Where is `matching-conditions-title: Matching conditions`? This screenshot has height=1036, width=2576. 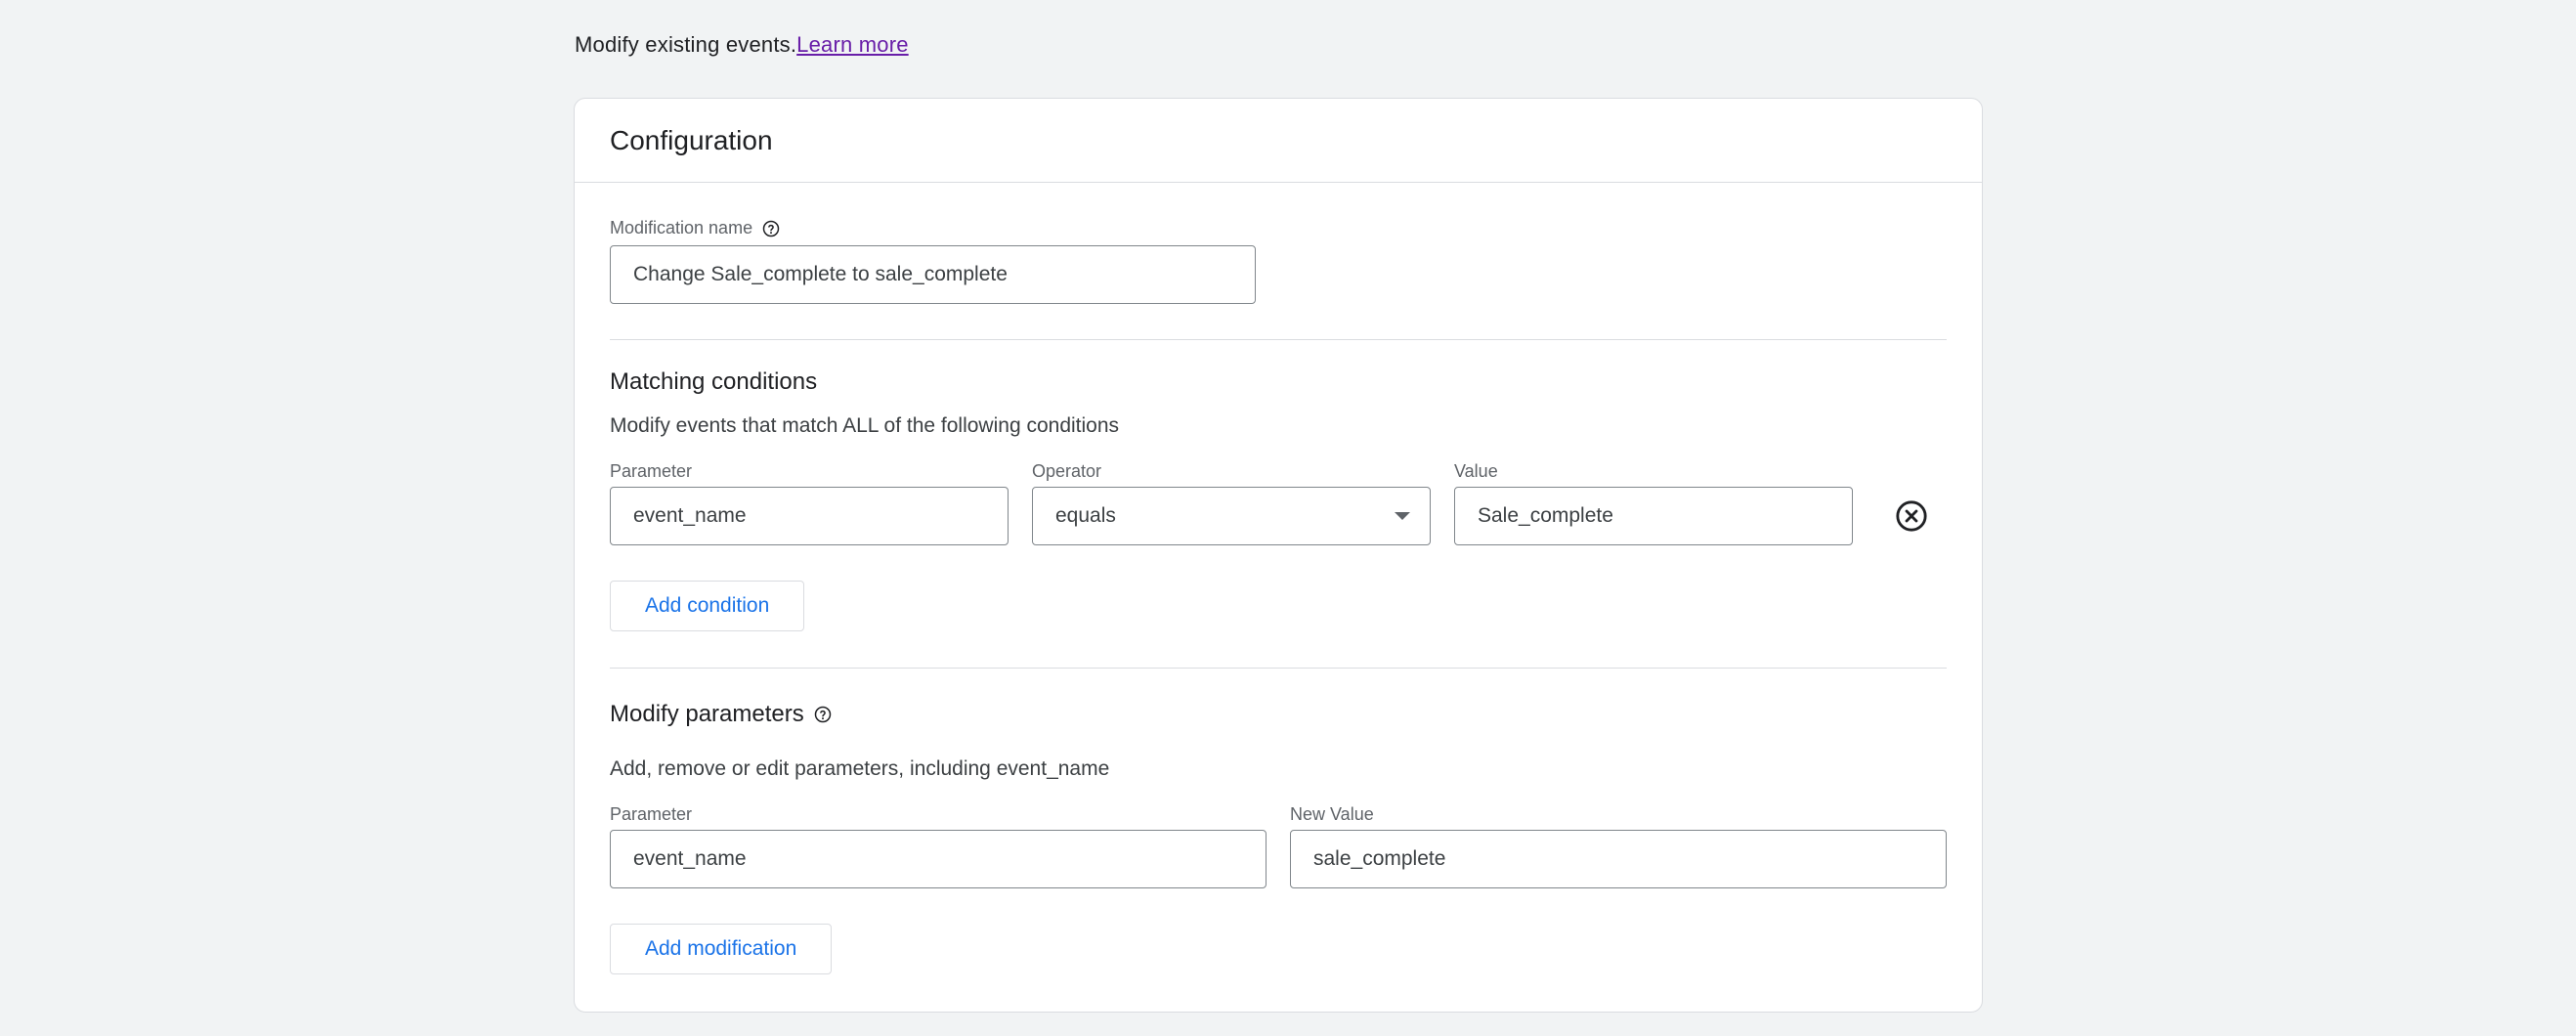
matching-conditions-title: Matching conditions is located at coordinates (714, 382).